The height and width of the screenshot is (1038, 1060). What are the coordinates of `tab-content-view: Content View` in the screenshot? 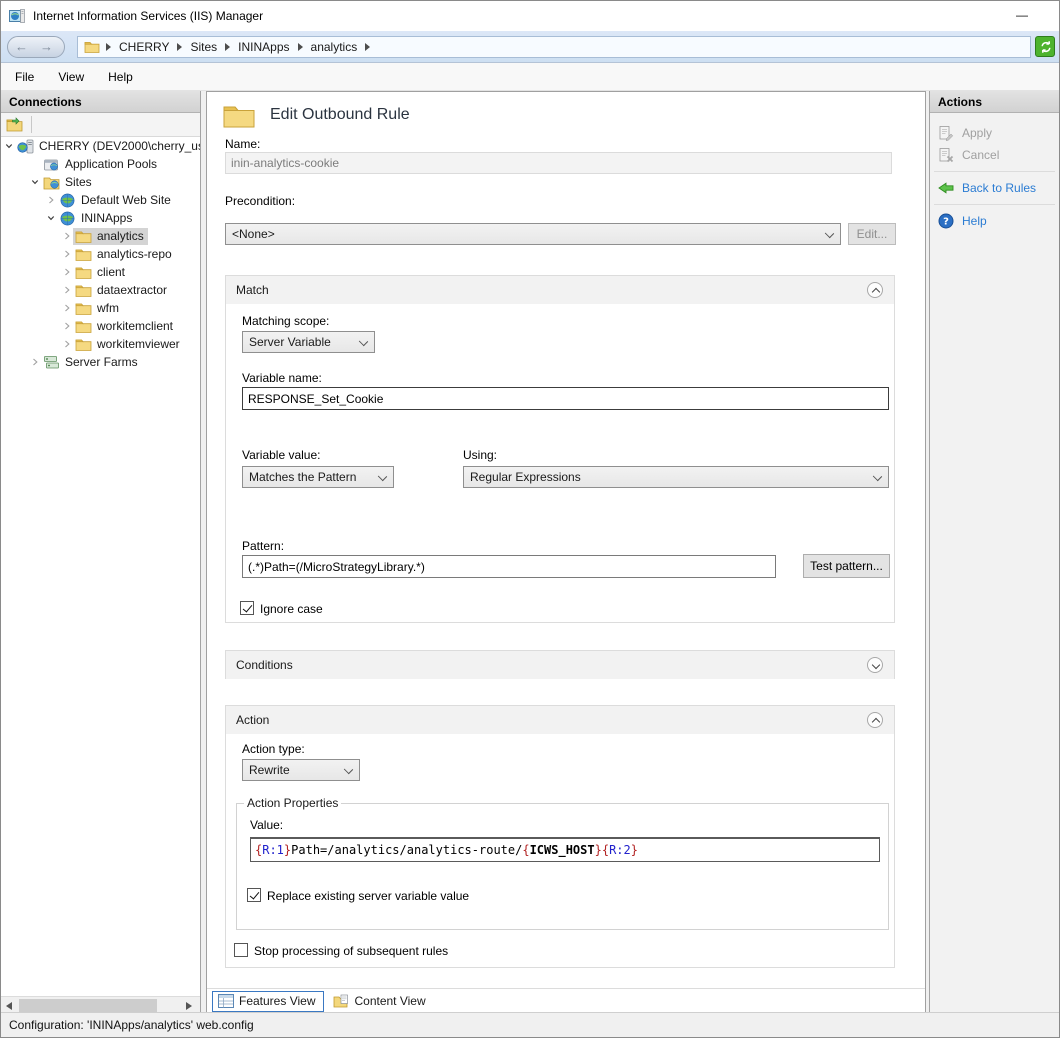 It's located at (380, 1001).